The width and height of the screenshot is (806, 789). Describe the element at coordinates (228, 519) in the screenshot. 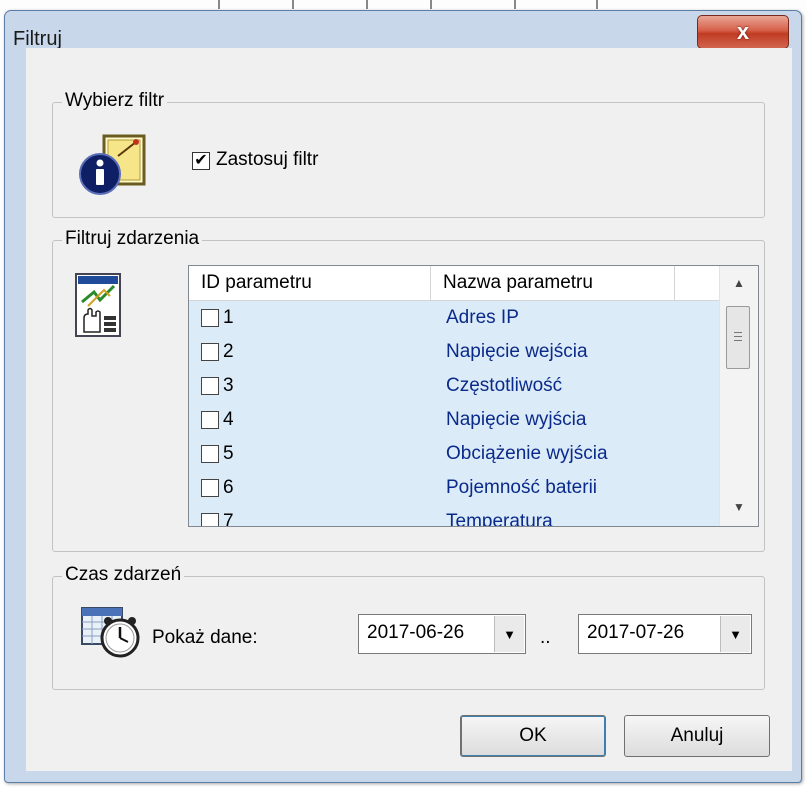

I see `row-id: 7` at that location.